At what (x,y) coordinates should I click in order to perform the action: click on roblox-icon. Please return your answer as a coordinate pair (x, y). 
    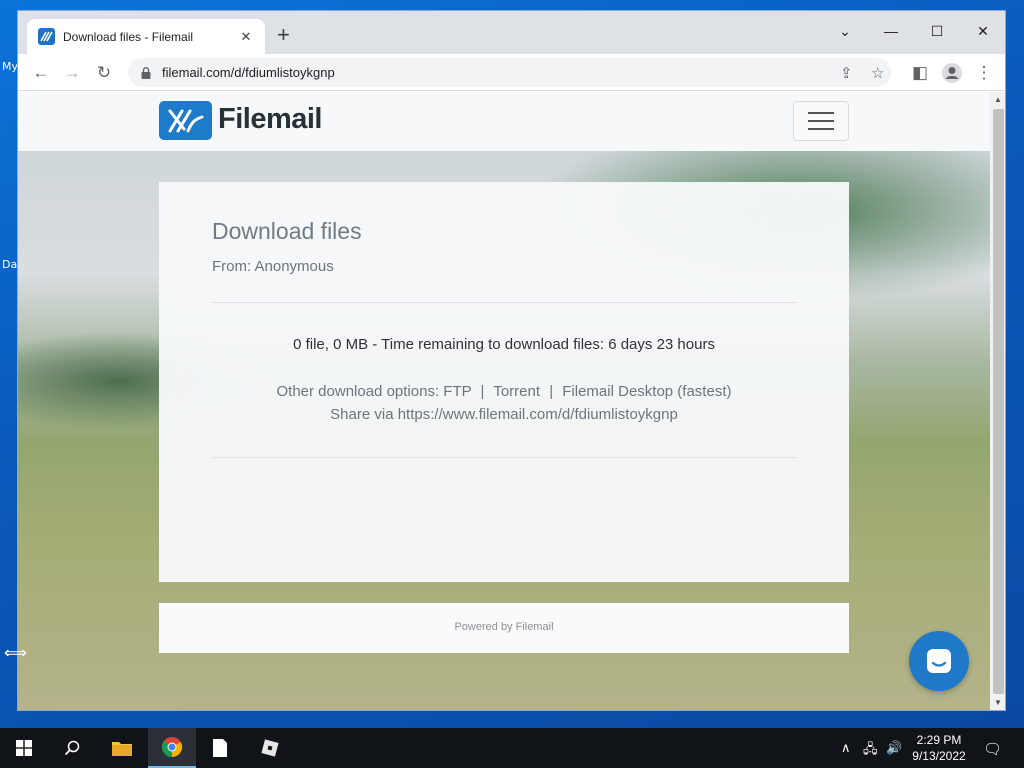
    Looking at the image, I should click on (270, 748).